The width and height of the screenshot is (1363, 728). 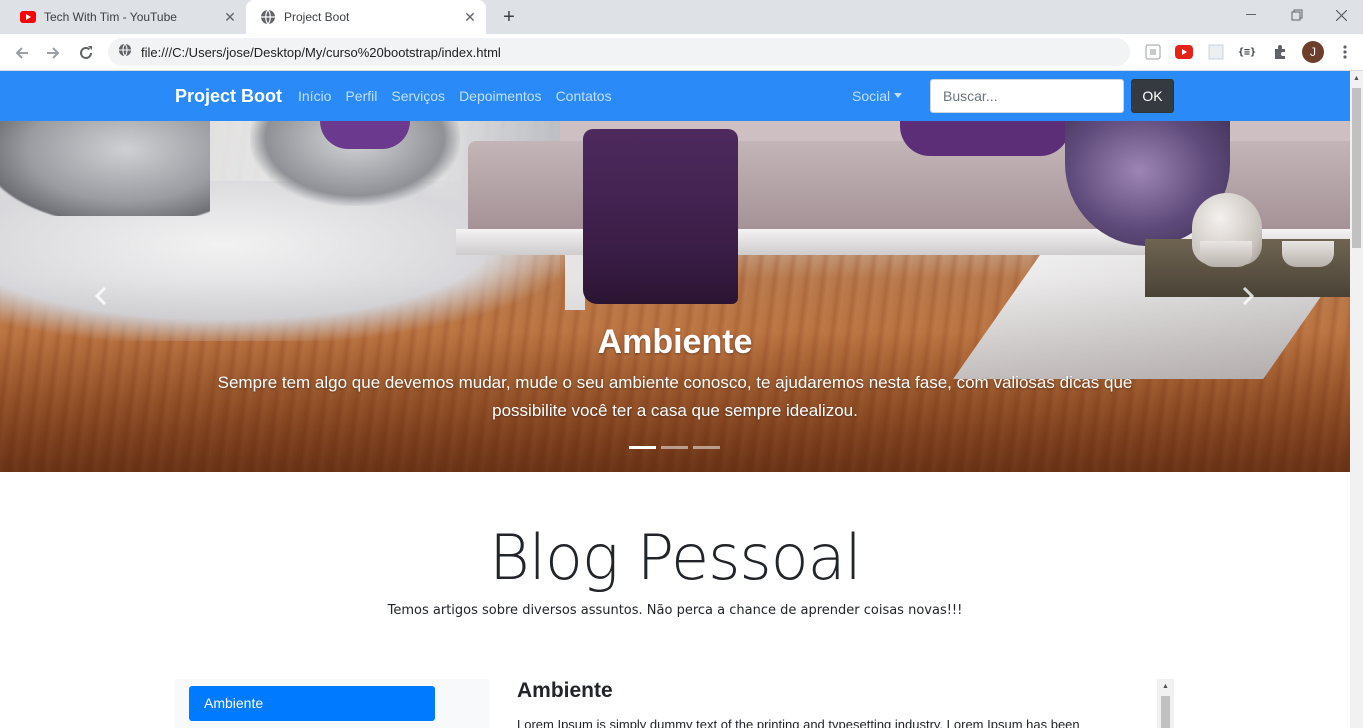 What do you see at coordinates (228, 96) in the screenshot?
I see `navbar-brand: Project Boot` at bounding box center [228, 96].